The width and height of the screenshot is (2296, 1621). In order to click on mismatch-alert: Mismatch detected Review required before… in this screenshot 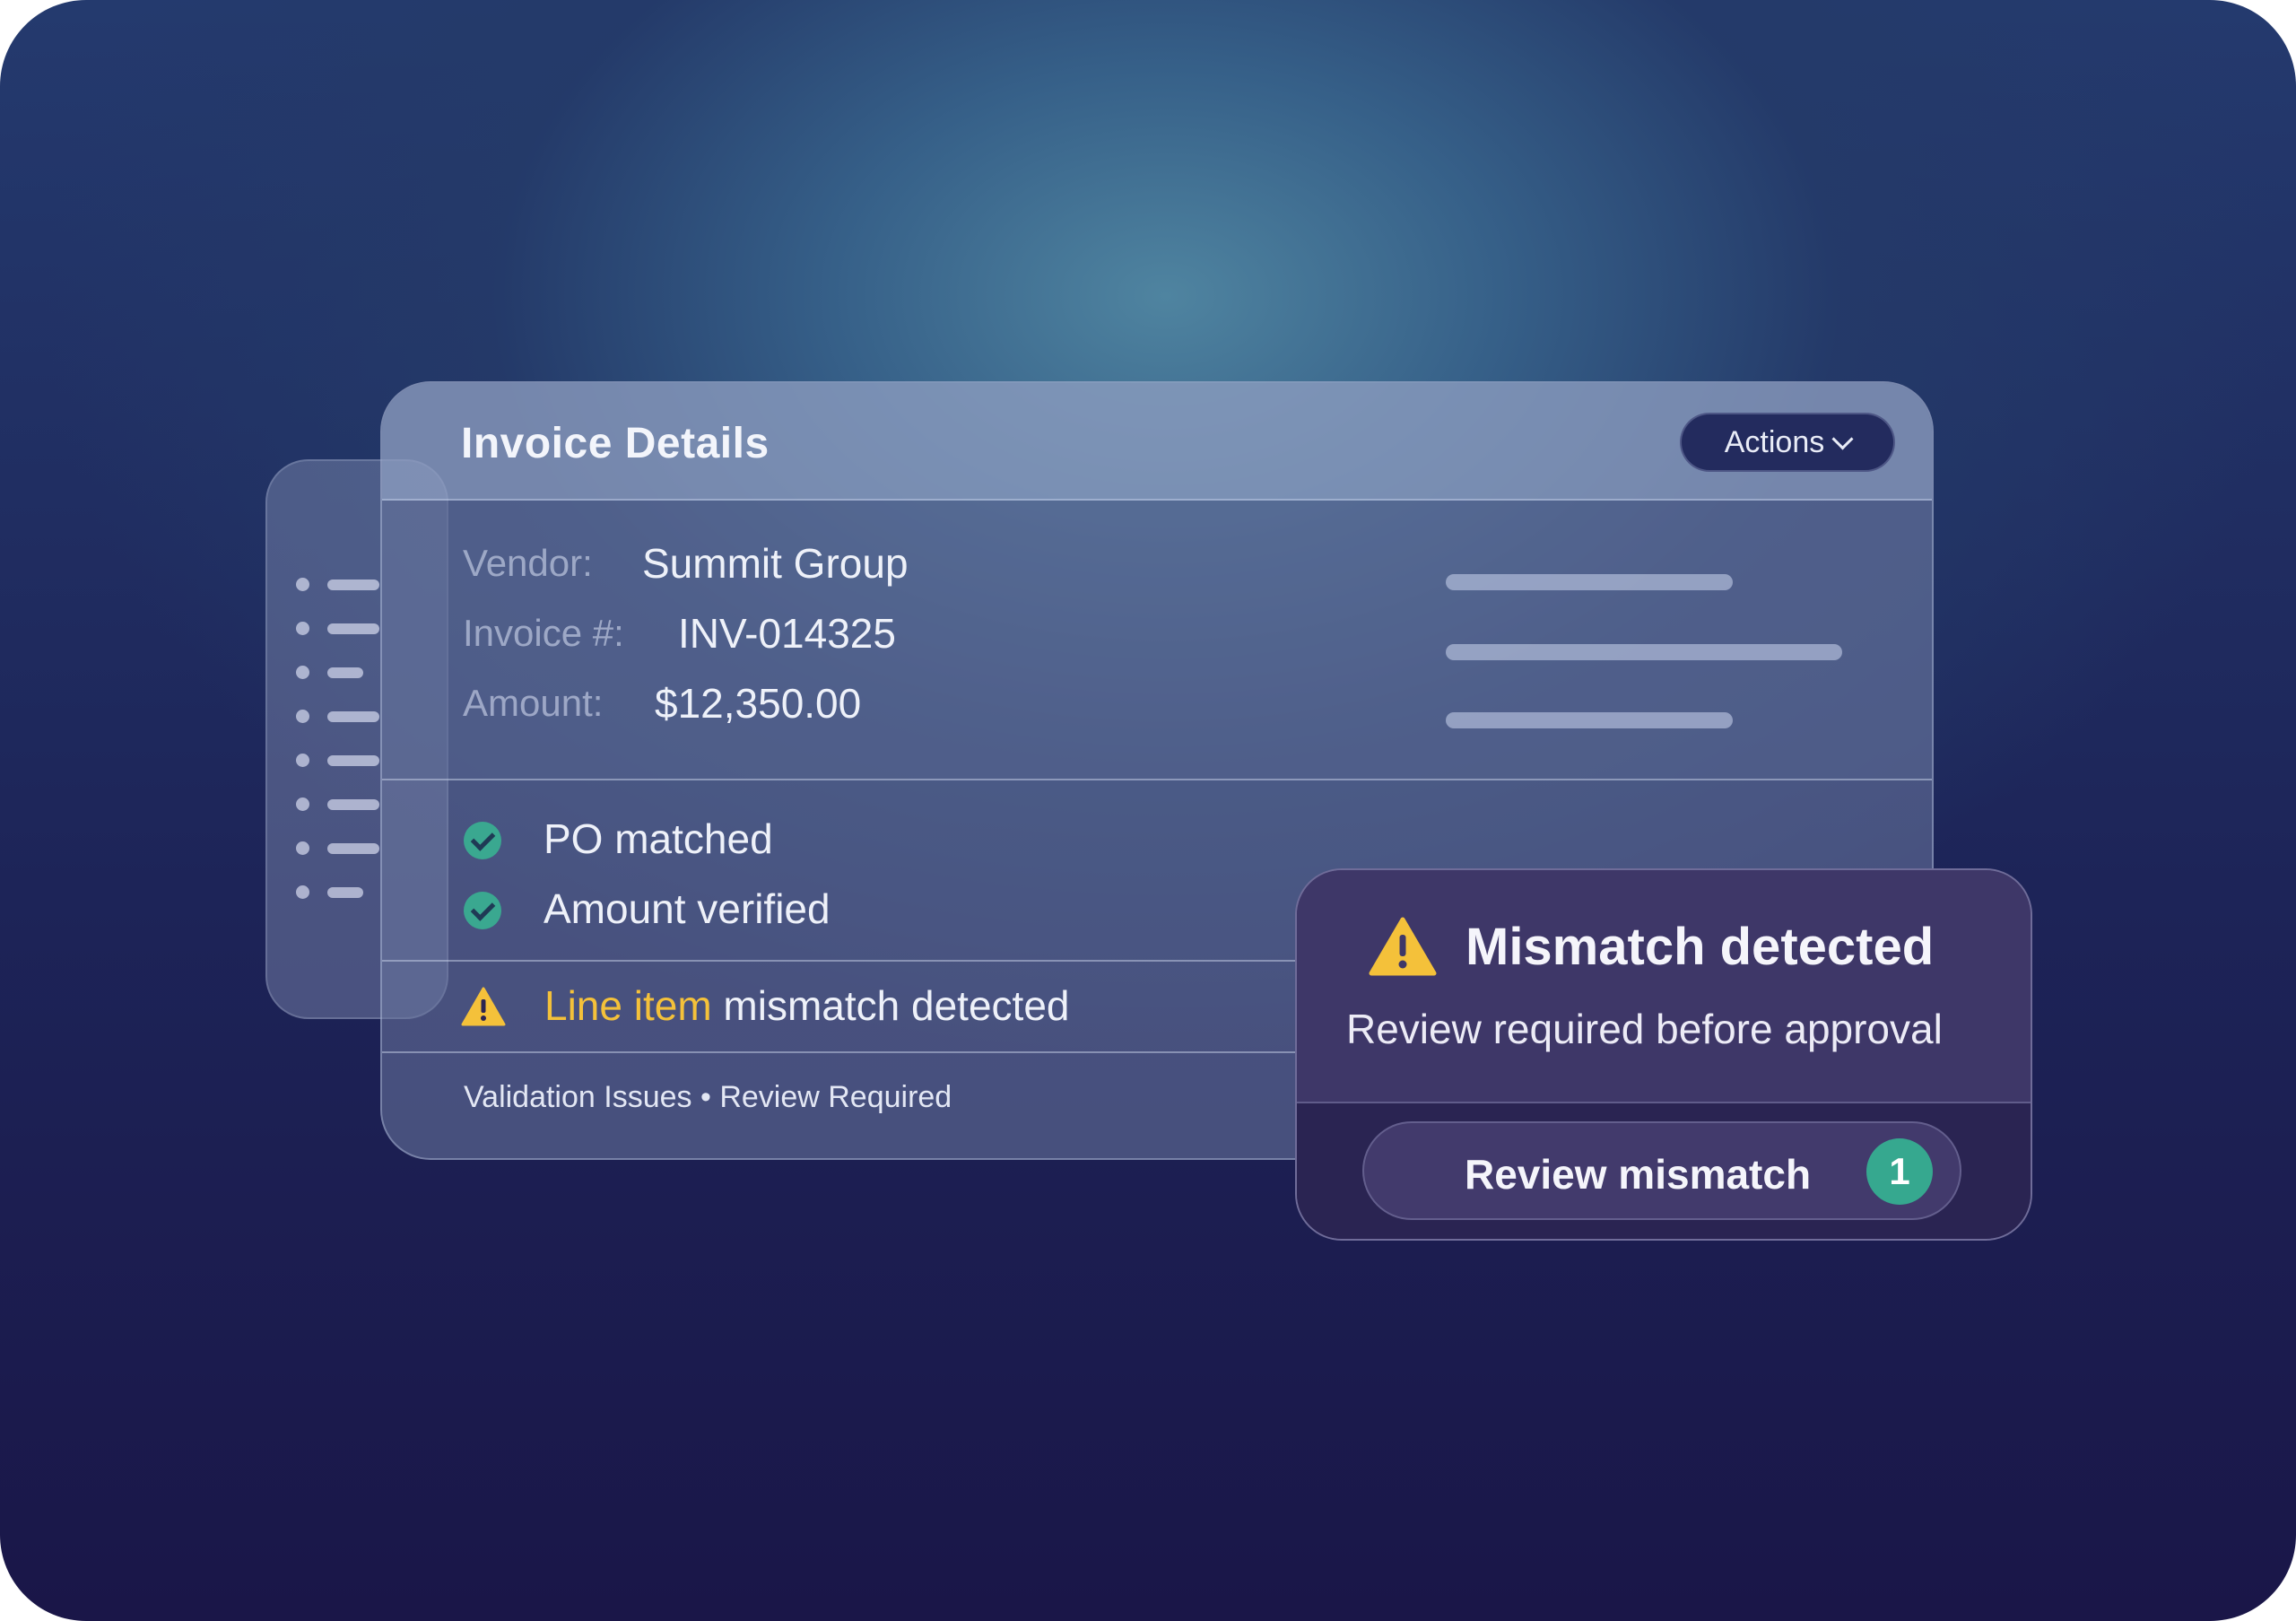, I will do `click(1663, 1054)`.